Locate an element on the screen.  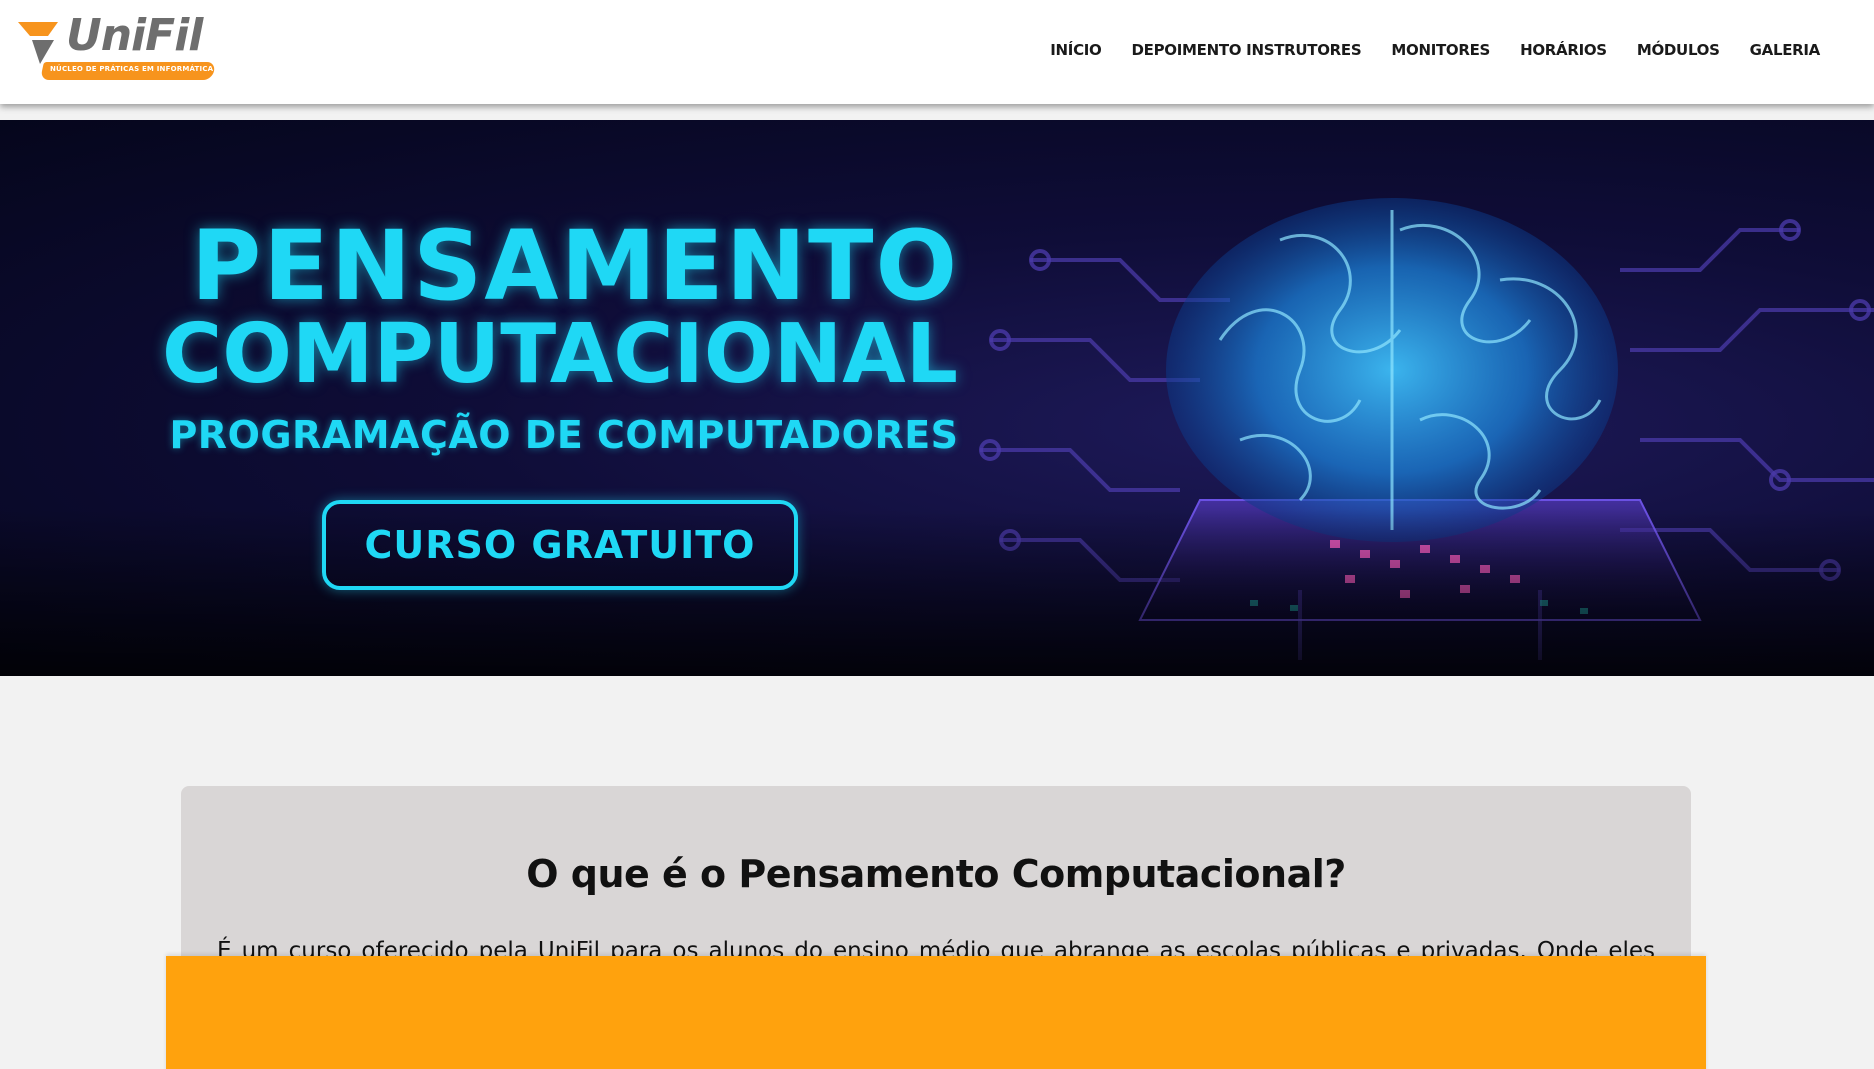
hero-title-line1: PENSAMENTO is located at coordinates (575, 266).